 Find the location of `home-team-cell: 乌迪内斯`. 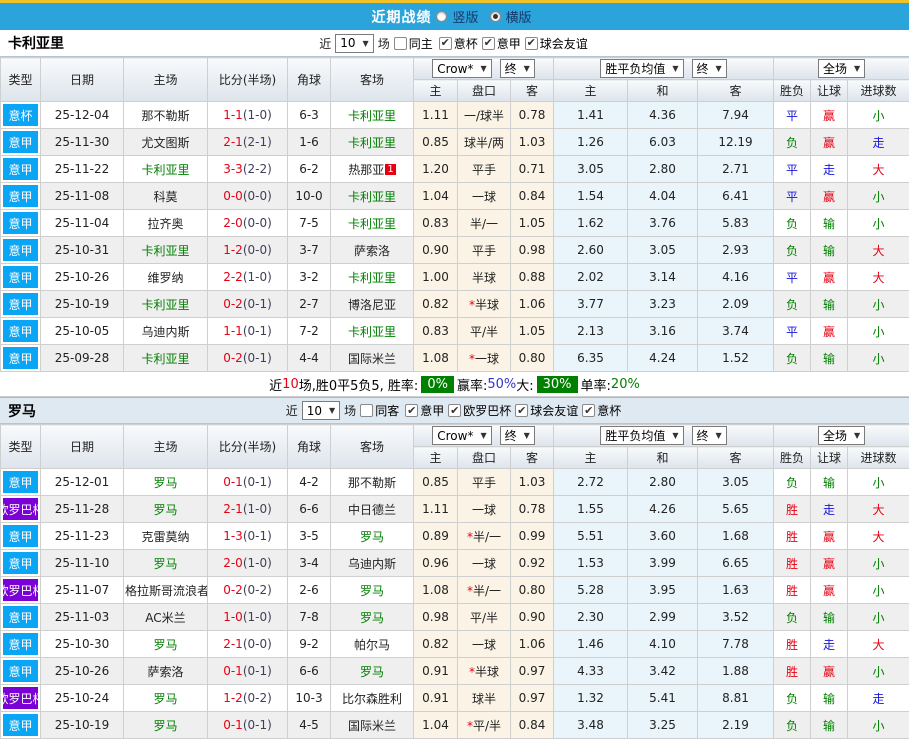

home-team-cell: 乌迪内斯 is located at coordinates (165, 331).